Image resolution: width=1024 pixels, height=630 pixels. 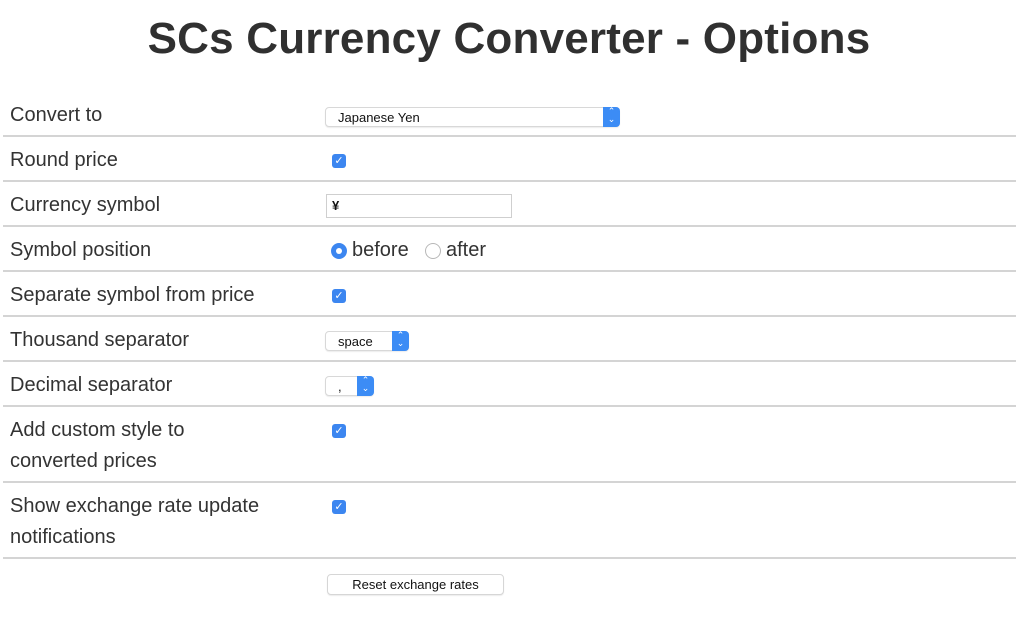 I want to click on convert-to-value: Japanese Yen, so click(x=379, y=117).